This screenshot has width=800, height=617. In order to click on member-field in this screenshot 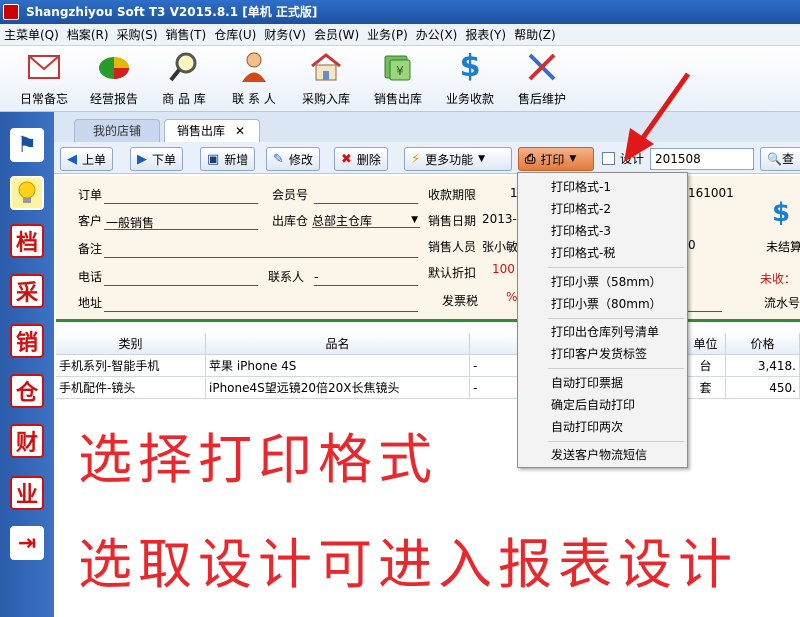, I will do `click(366, 196)`.